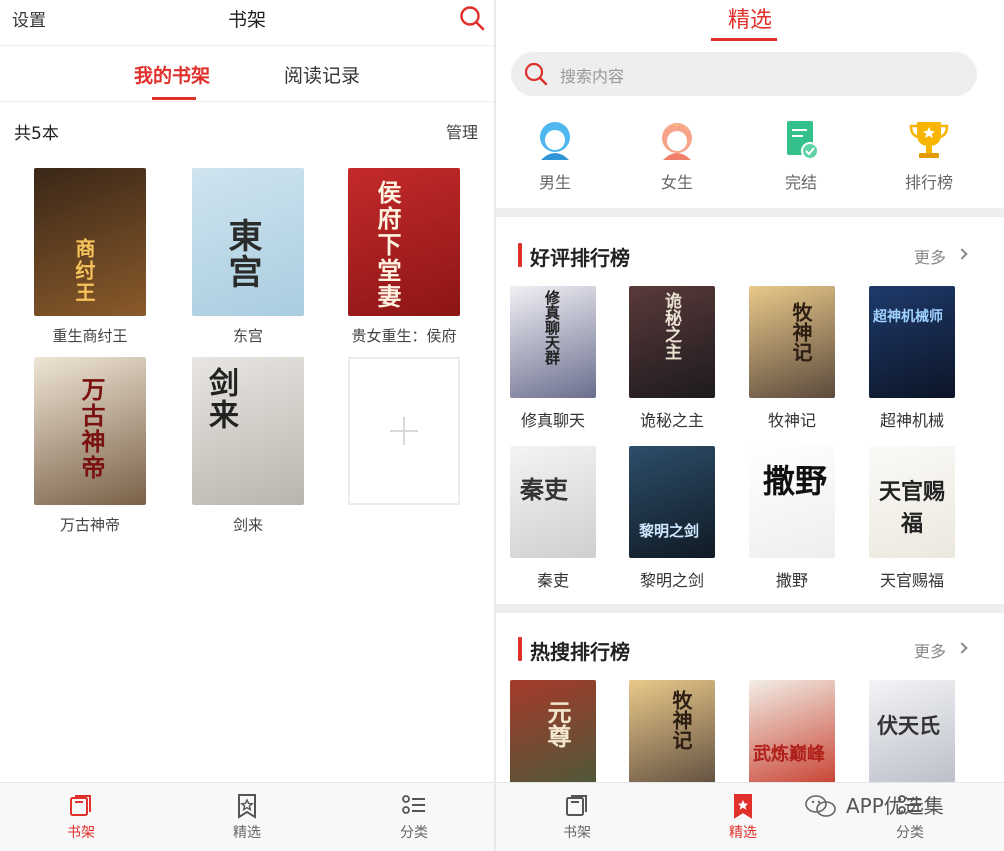 Image resolution: width=1004 pixels, height=851 pixels. What do you see at coordinates (36, 134) in the screenshot?
I see `book-count: 共5本` at bounding box center [36, 134].